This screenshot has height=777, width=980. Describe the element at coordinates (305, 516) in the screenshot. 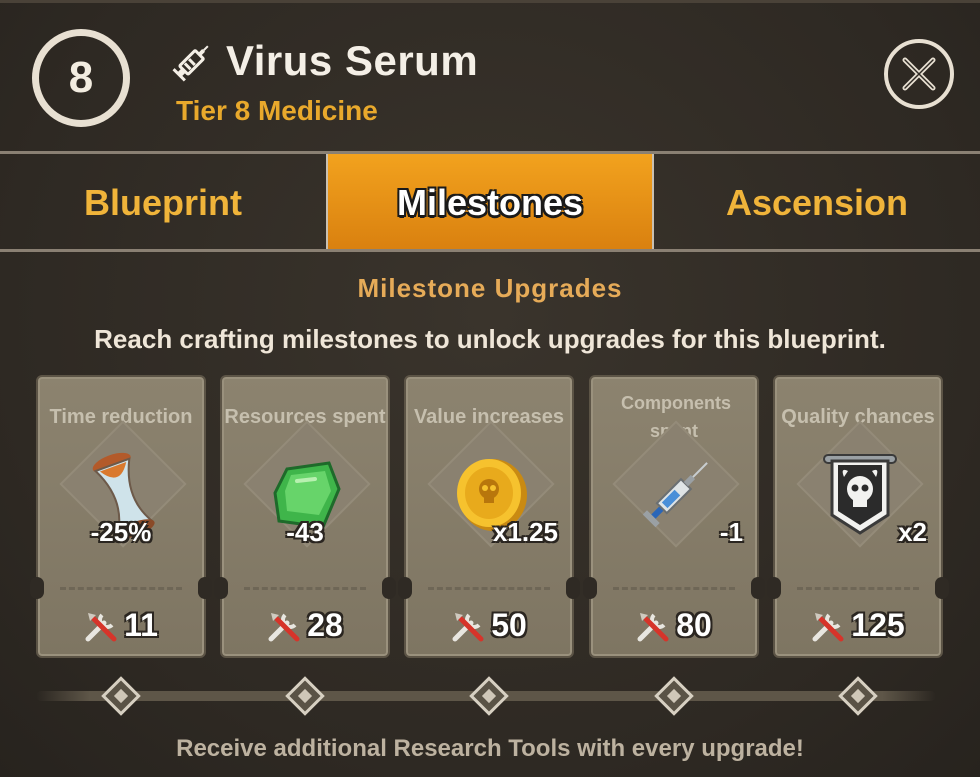

I see `milestone-card-resources-spent: Resources spent -43 28` at that location.